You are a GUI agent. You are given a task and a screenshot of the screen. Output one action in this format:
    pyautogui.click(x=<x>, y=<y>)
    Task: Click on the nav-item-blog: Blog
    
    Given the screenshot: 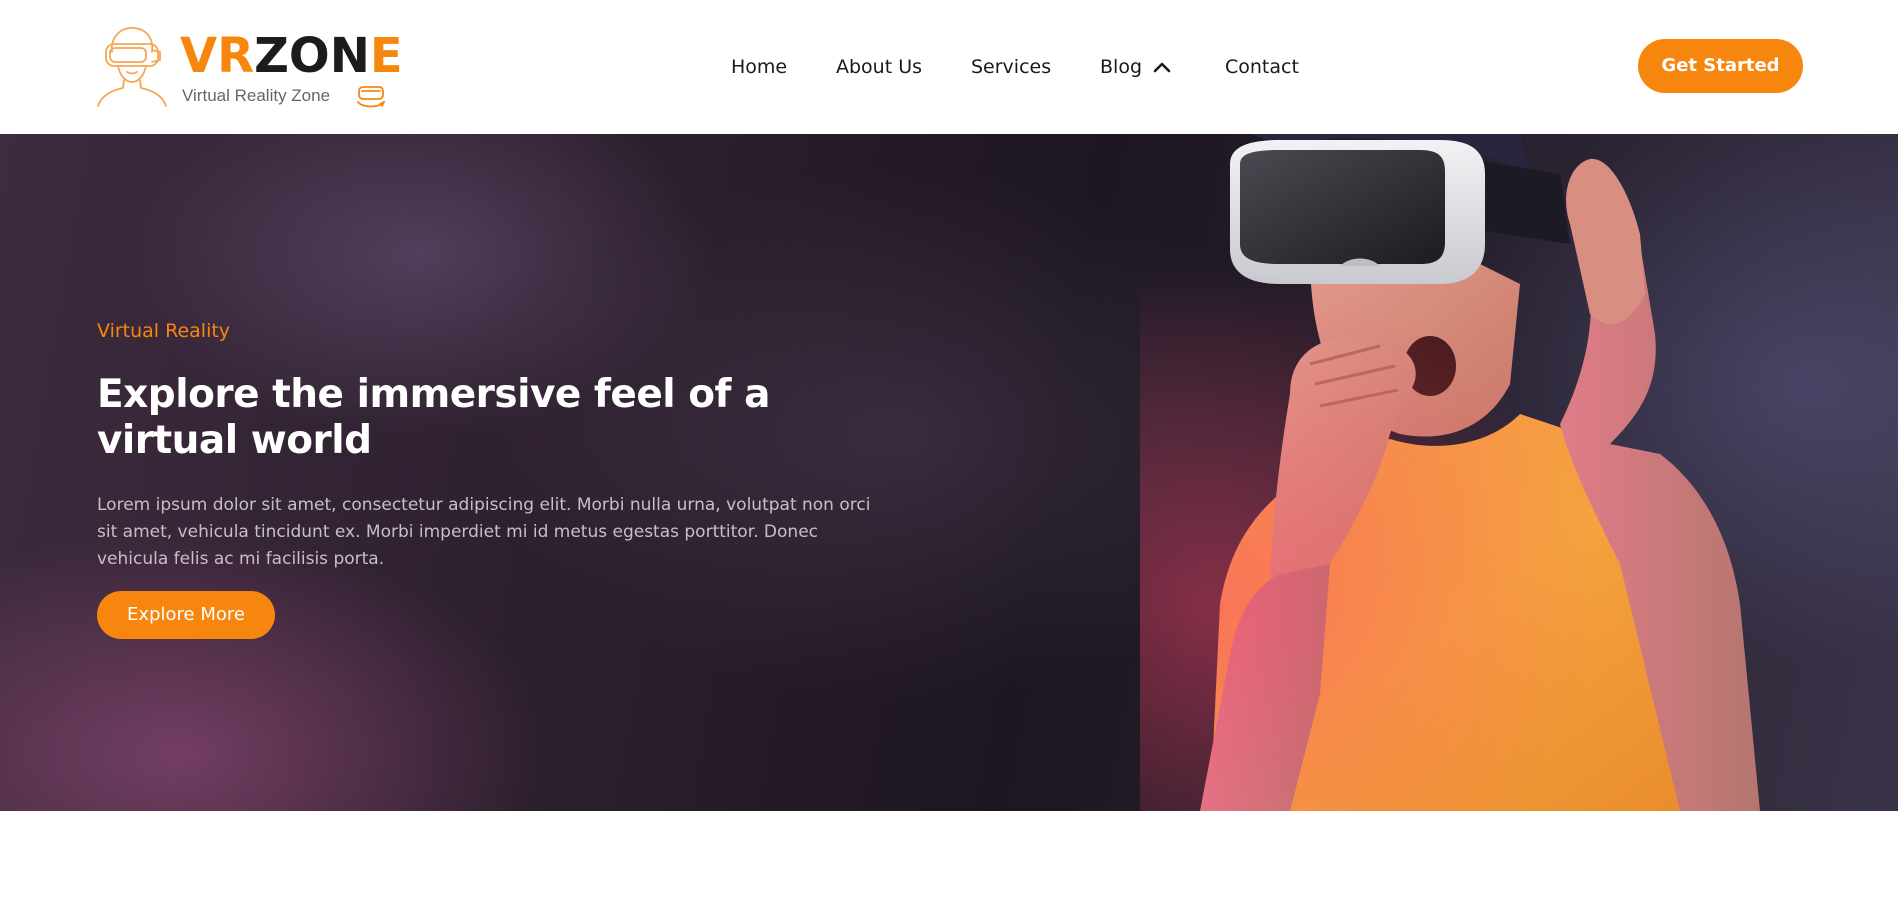 What is the action you would take?
    pyautogui.click(x=1121, y=67)
    